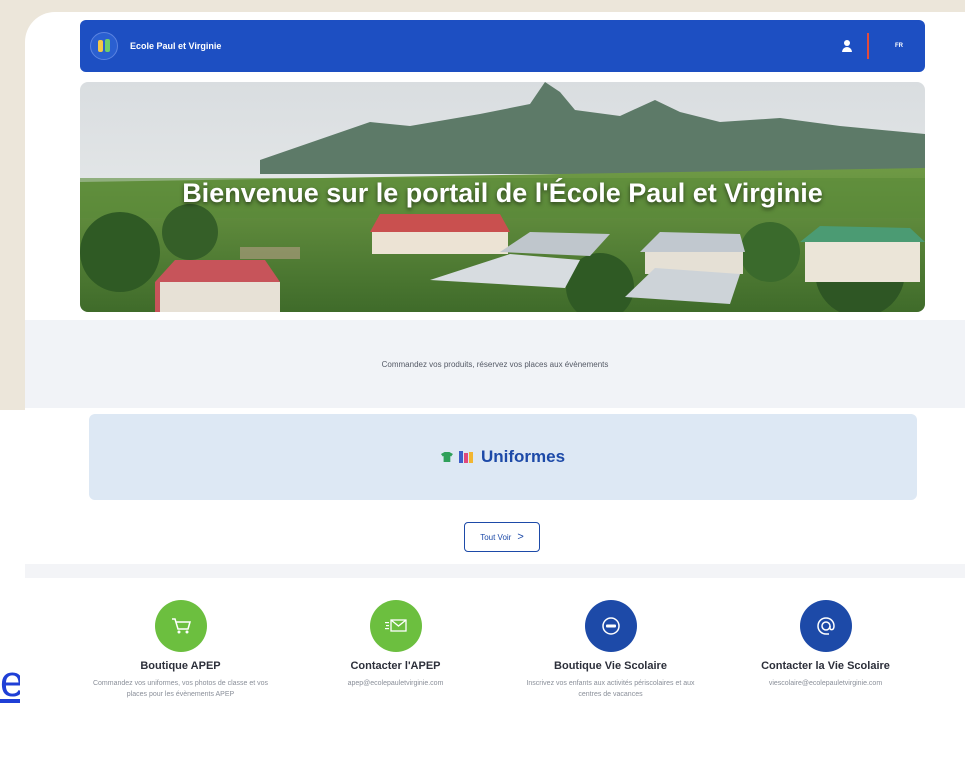  What do you see at coordinates (496, 537) in the screenshot?
I see `see-all-label: Tout Voir` at bounding box center [496, 537].